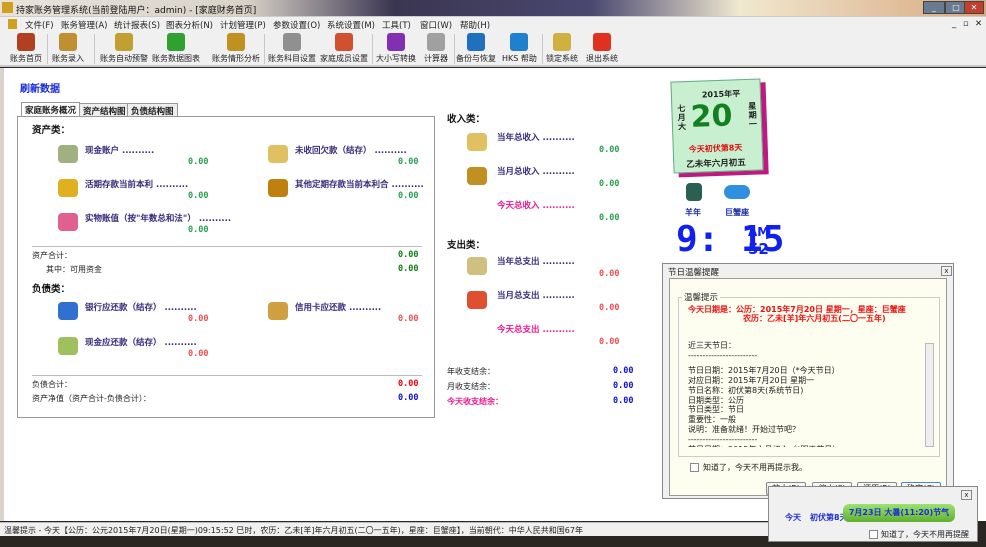 The image size is (986, 547). What do you see at coordinates (40, 87) in the screenshot?
I see `refresh-data-link: 刷新数据` at bounding box center [40, 87].